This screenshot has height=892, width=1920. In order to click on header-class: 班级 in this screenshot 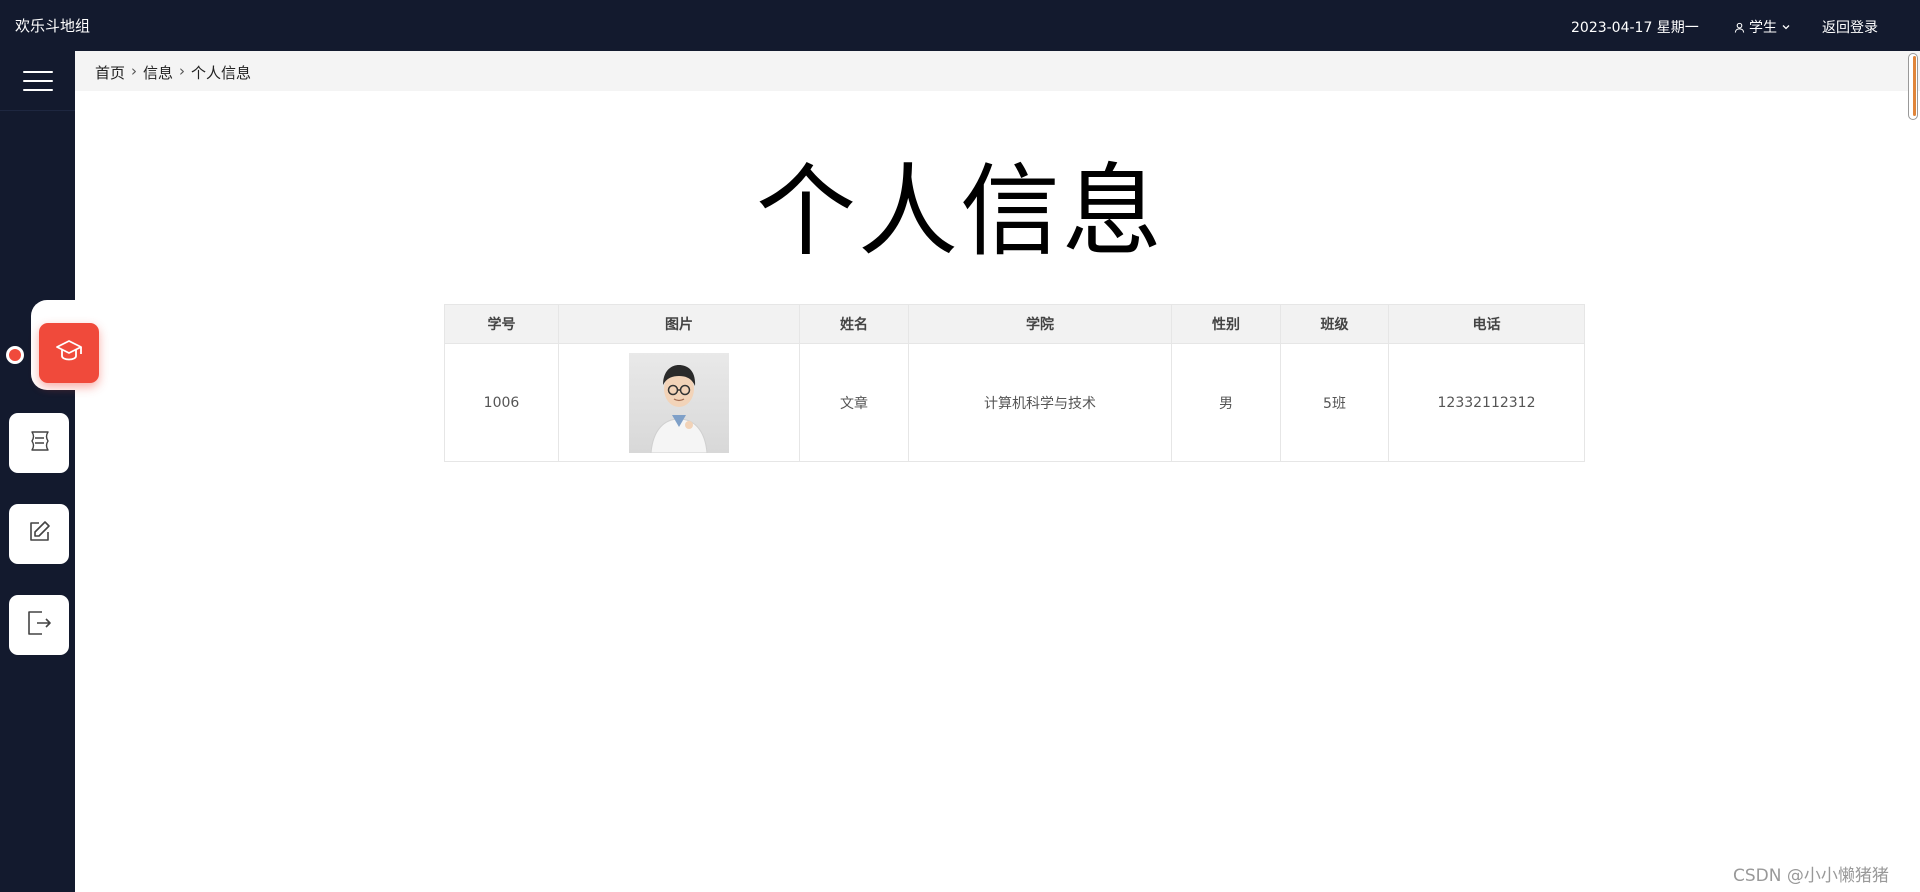, I will do `click(1334, 324)`.